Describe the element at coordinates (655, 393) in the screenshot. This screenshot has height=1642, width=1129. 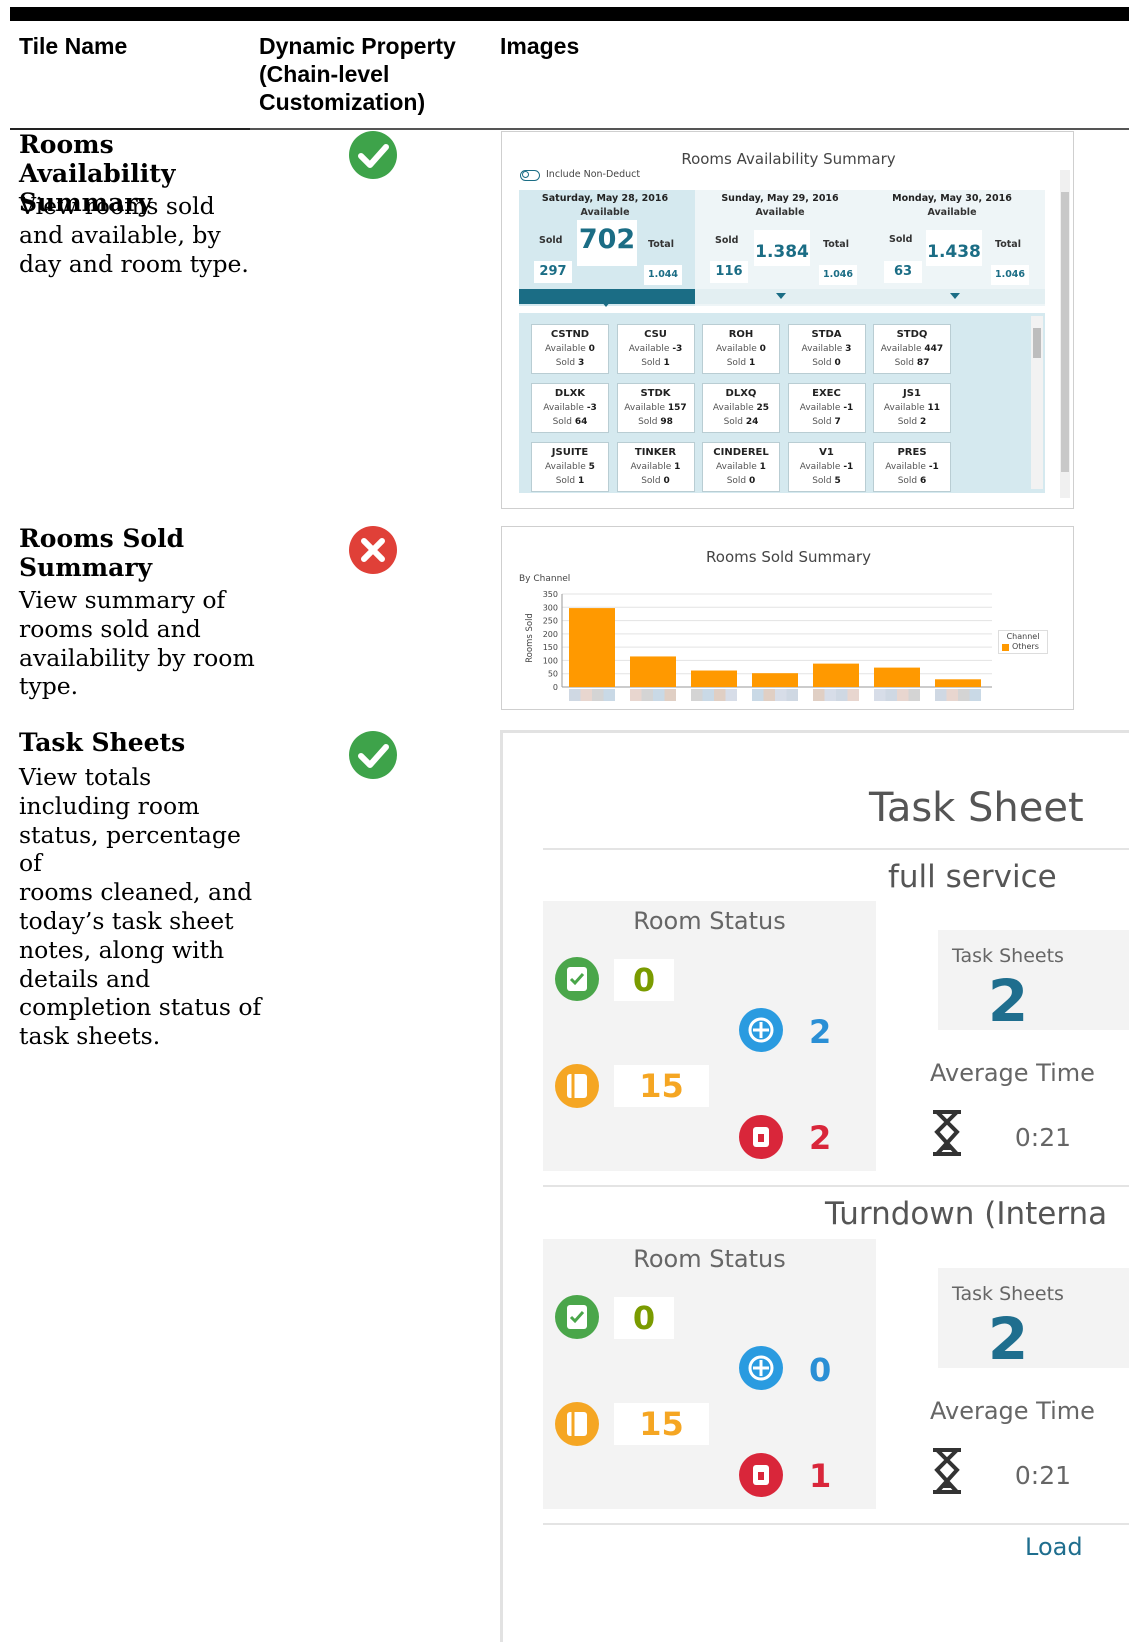
I see `room-type-code: STDK` at that location.